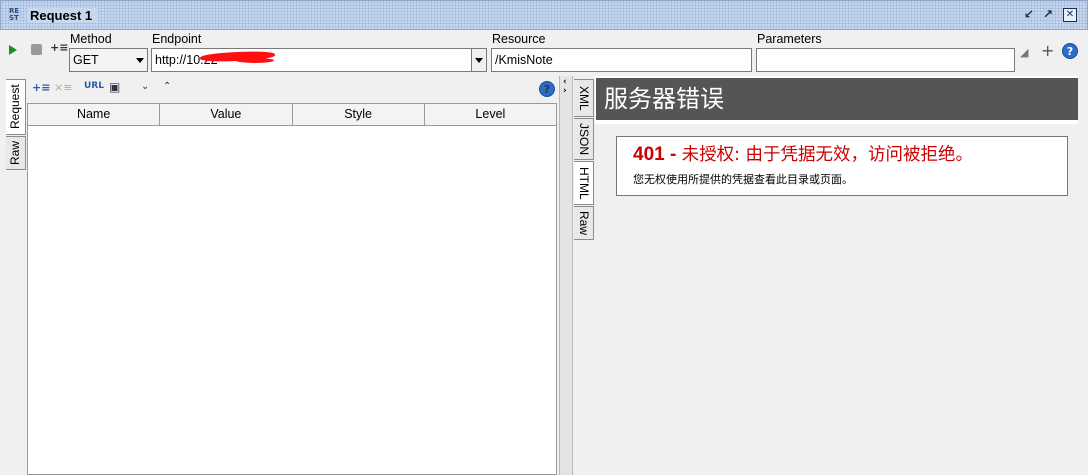  I want to click on submit-request-icon, so click(13, 50).